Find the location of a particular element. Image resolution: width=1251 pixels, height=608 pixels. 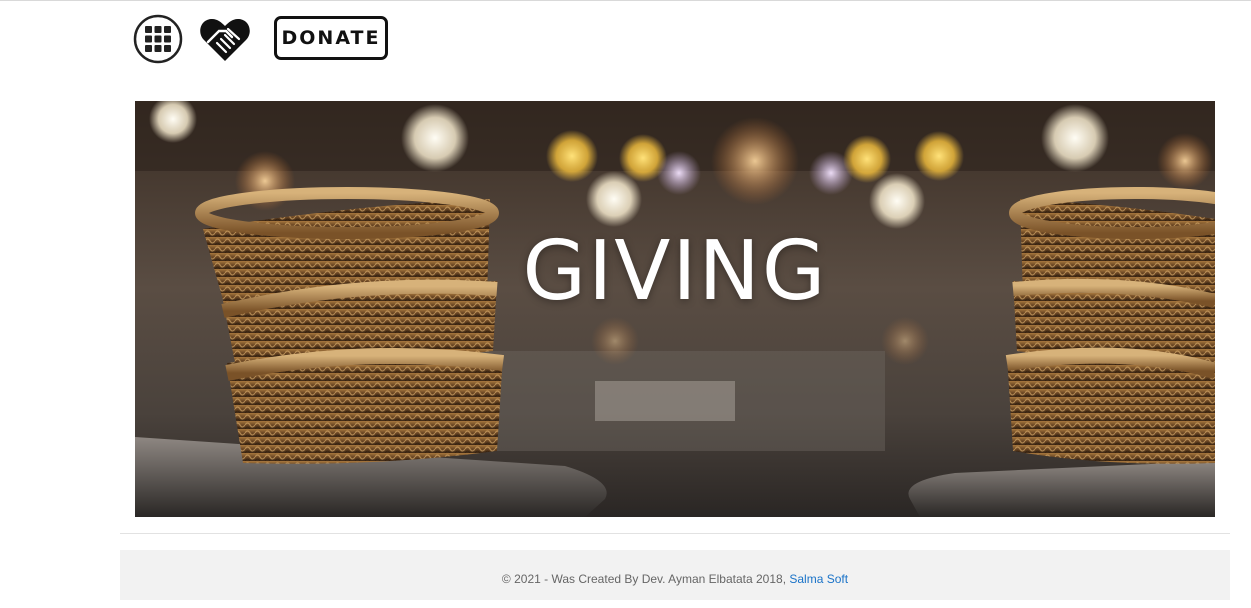

grid-icon is located at coordinates (158, 39).